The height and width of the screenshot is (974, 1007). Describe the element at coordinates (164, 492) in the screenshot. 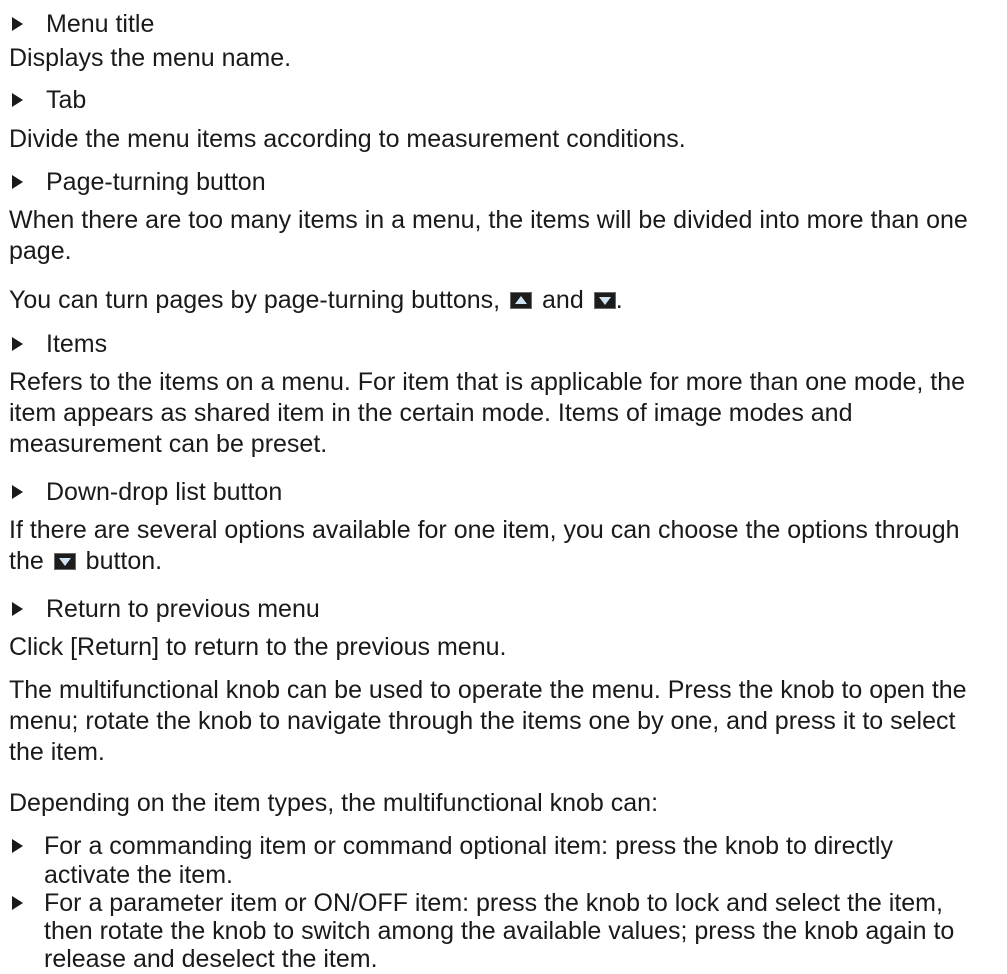

I see `dropdown-heading: Down-drop list button` at that location.